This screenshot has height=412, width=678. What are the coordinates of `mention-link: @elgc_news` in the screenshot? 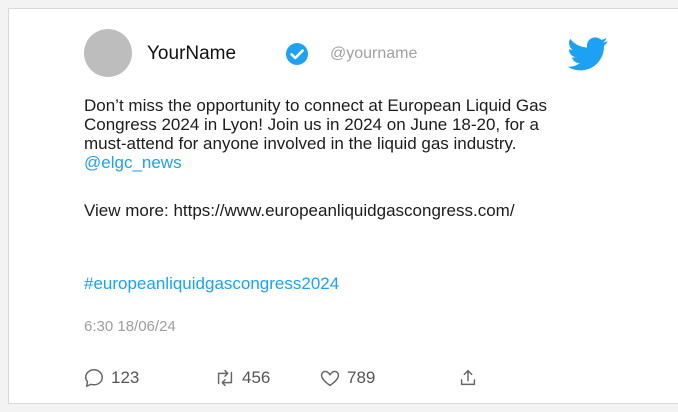 It's located at (133, 162).